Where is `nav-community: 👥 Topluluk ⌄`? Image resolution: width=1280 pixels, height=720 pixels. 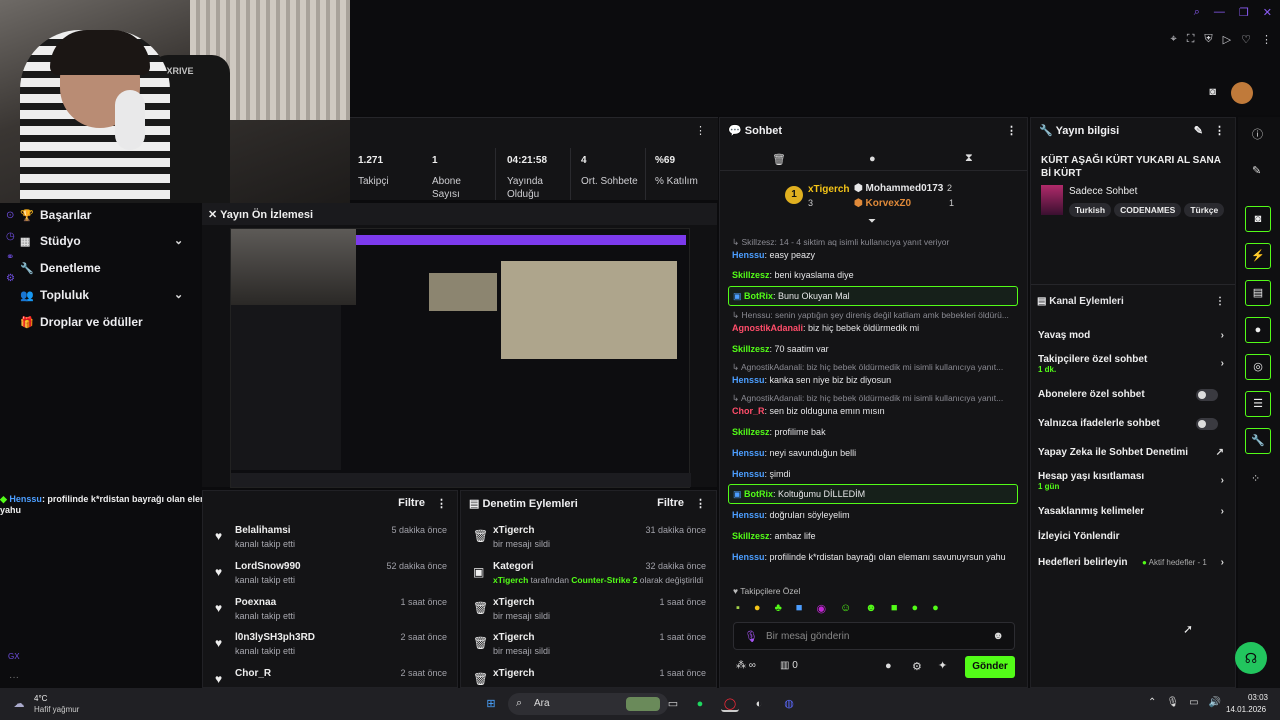
nav-community: 👥 Topluluk ⌄ is located at coordinates (105, 295).